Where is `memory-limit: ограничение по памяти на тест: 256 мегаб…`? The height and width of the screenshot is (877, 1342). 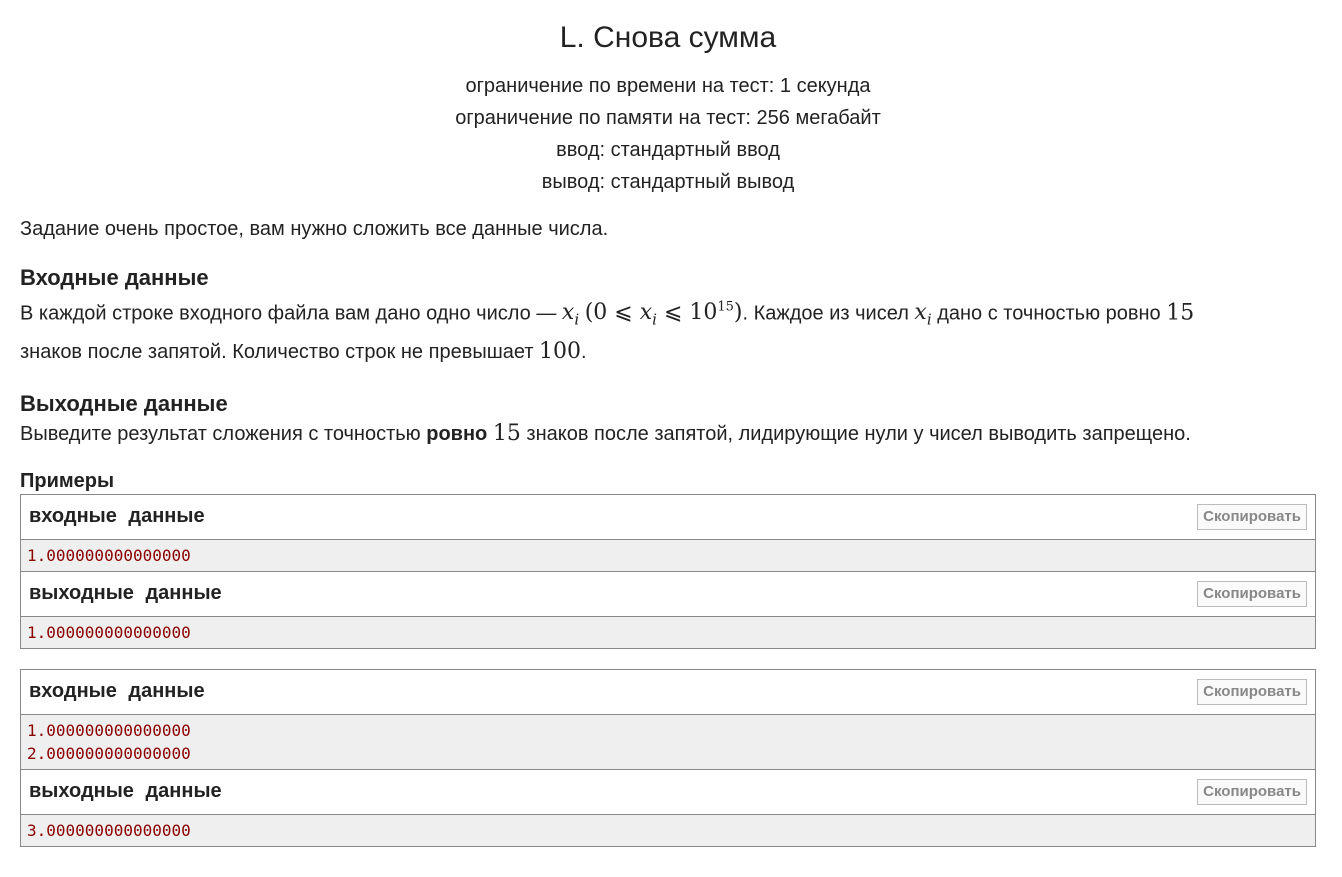 memory-limit: ограничение по памяти на тест: 256 мегаб… is located at coordinates (668, 118).